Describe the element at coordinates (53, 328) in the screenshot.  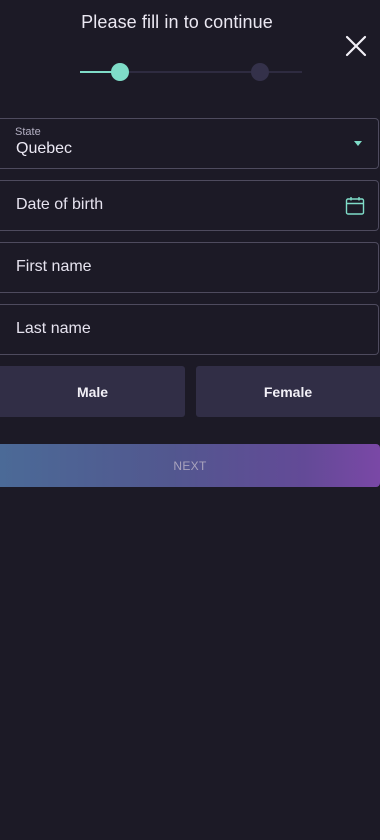
I see `last-name-placeholder: Last name` at that location.